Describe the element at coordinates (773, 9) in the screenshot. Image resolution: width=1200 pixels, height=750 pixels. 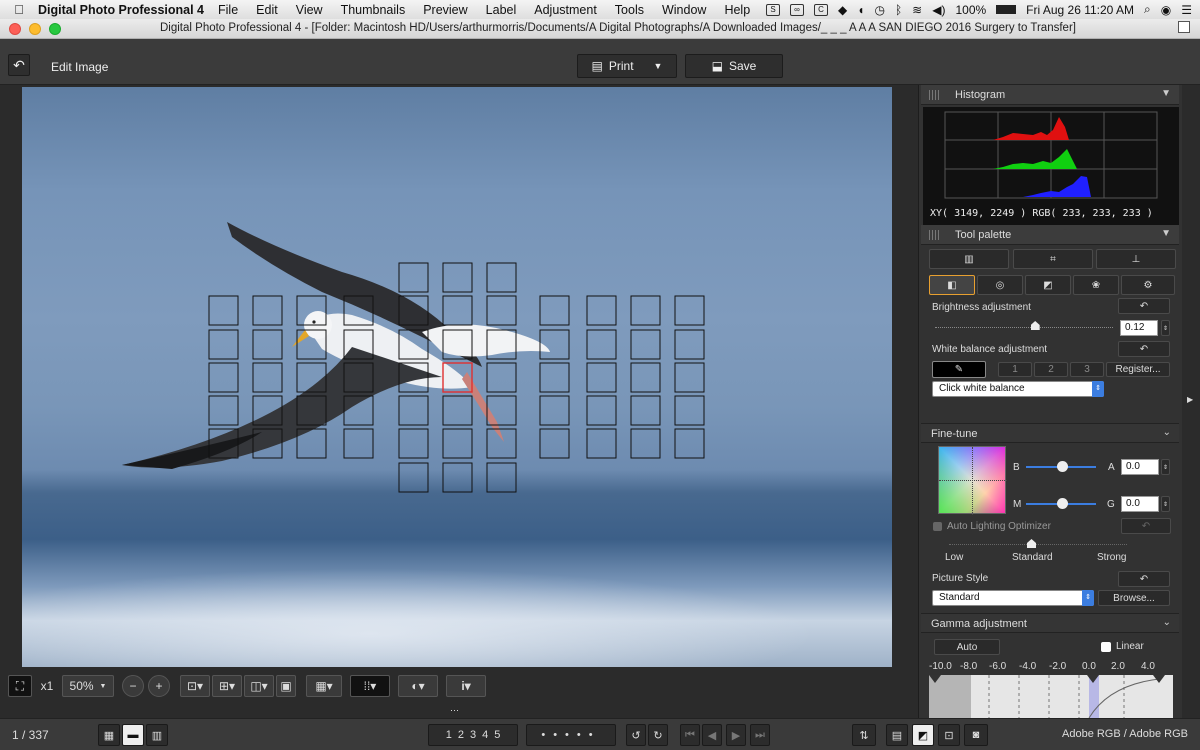
I see `shield-icon: S` at that location.